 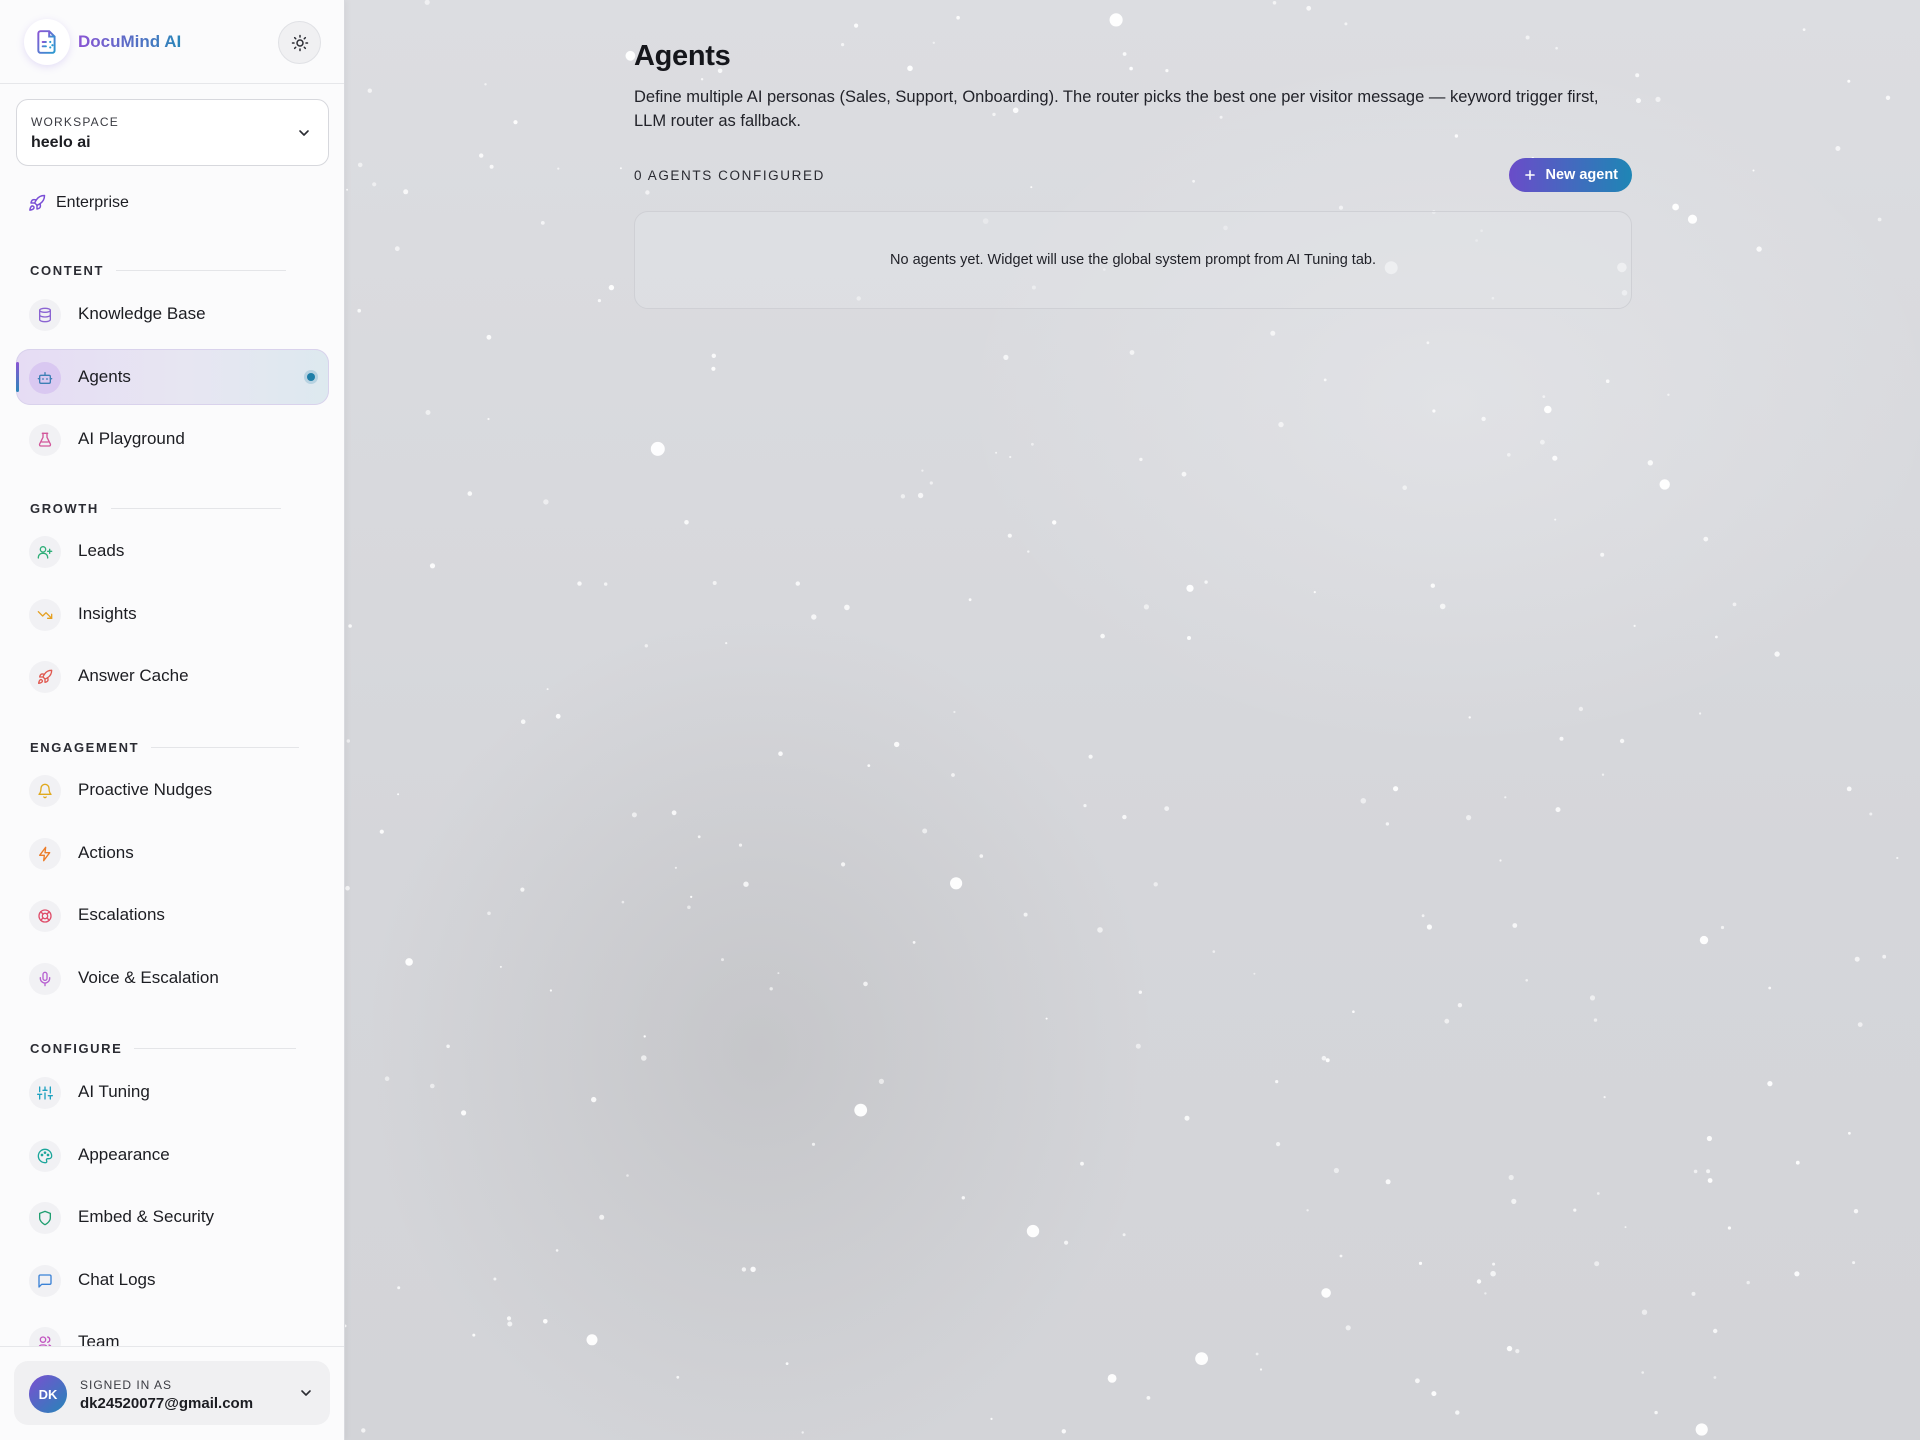 I want to click on user-plus-icon, so click(x=45, y=552).